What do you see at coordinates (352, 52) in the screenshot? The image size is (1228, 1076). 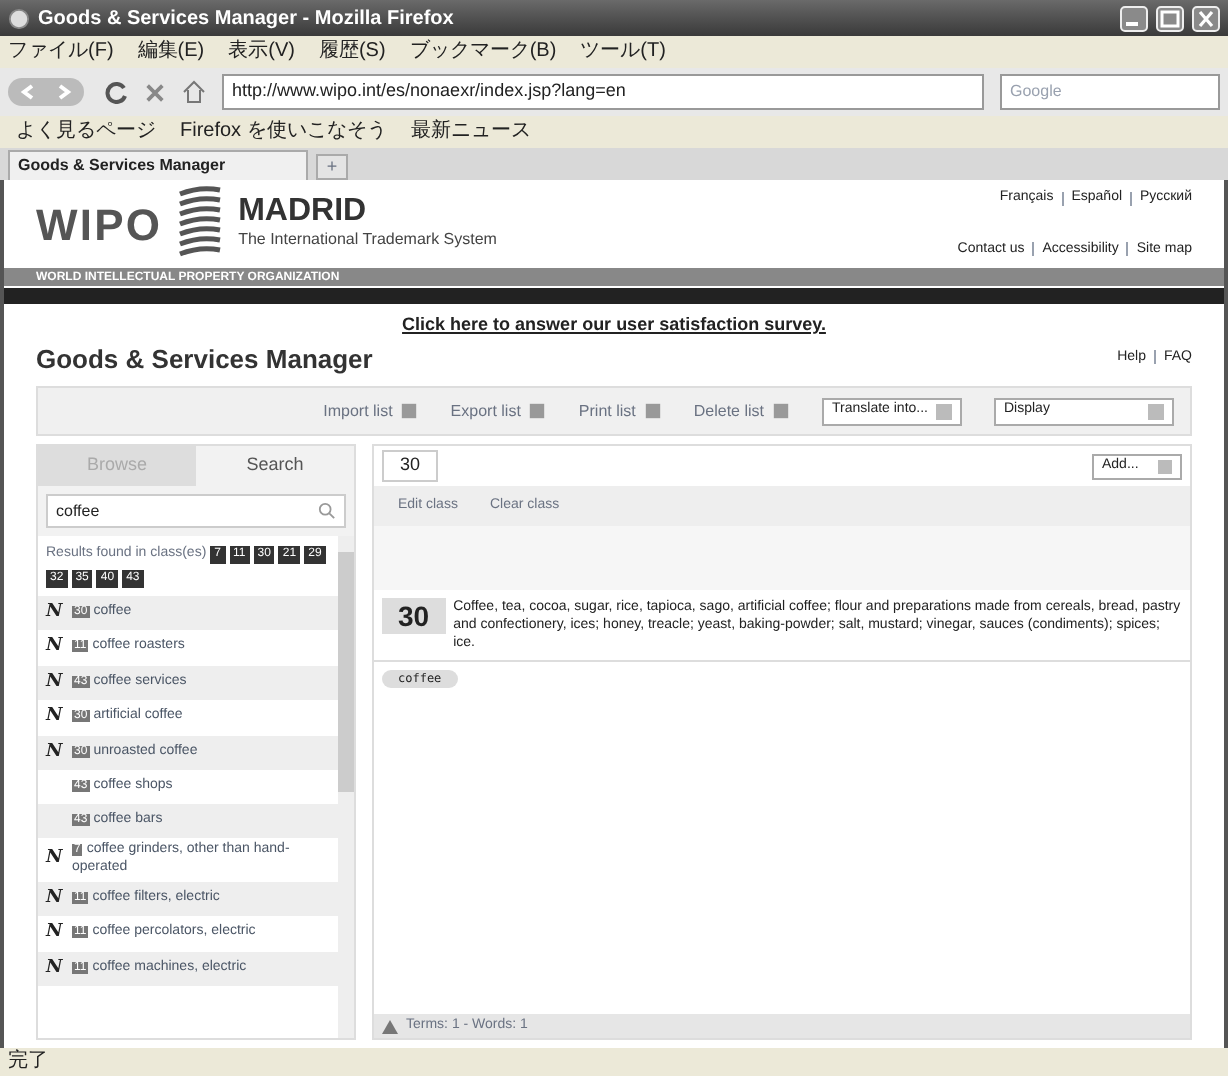 I see `menu-item: 履歴(S)` at bounding box center [352, 52].